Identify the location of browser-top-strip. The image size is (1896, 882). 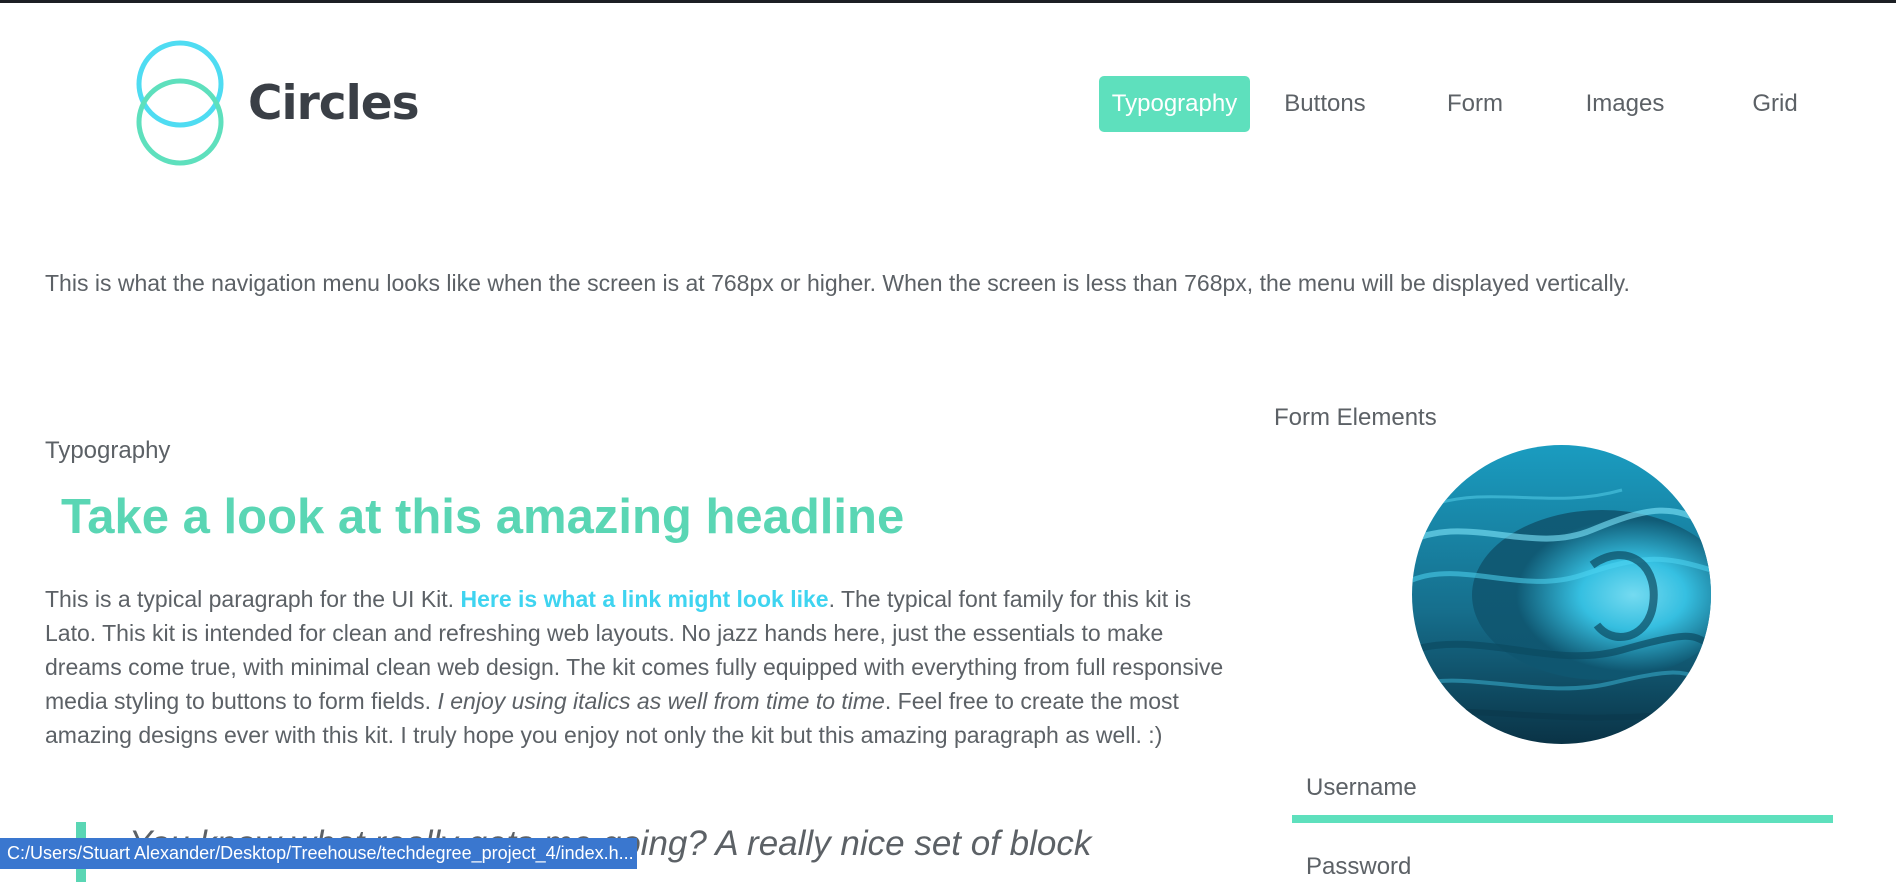
(948, 1).